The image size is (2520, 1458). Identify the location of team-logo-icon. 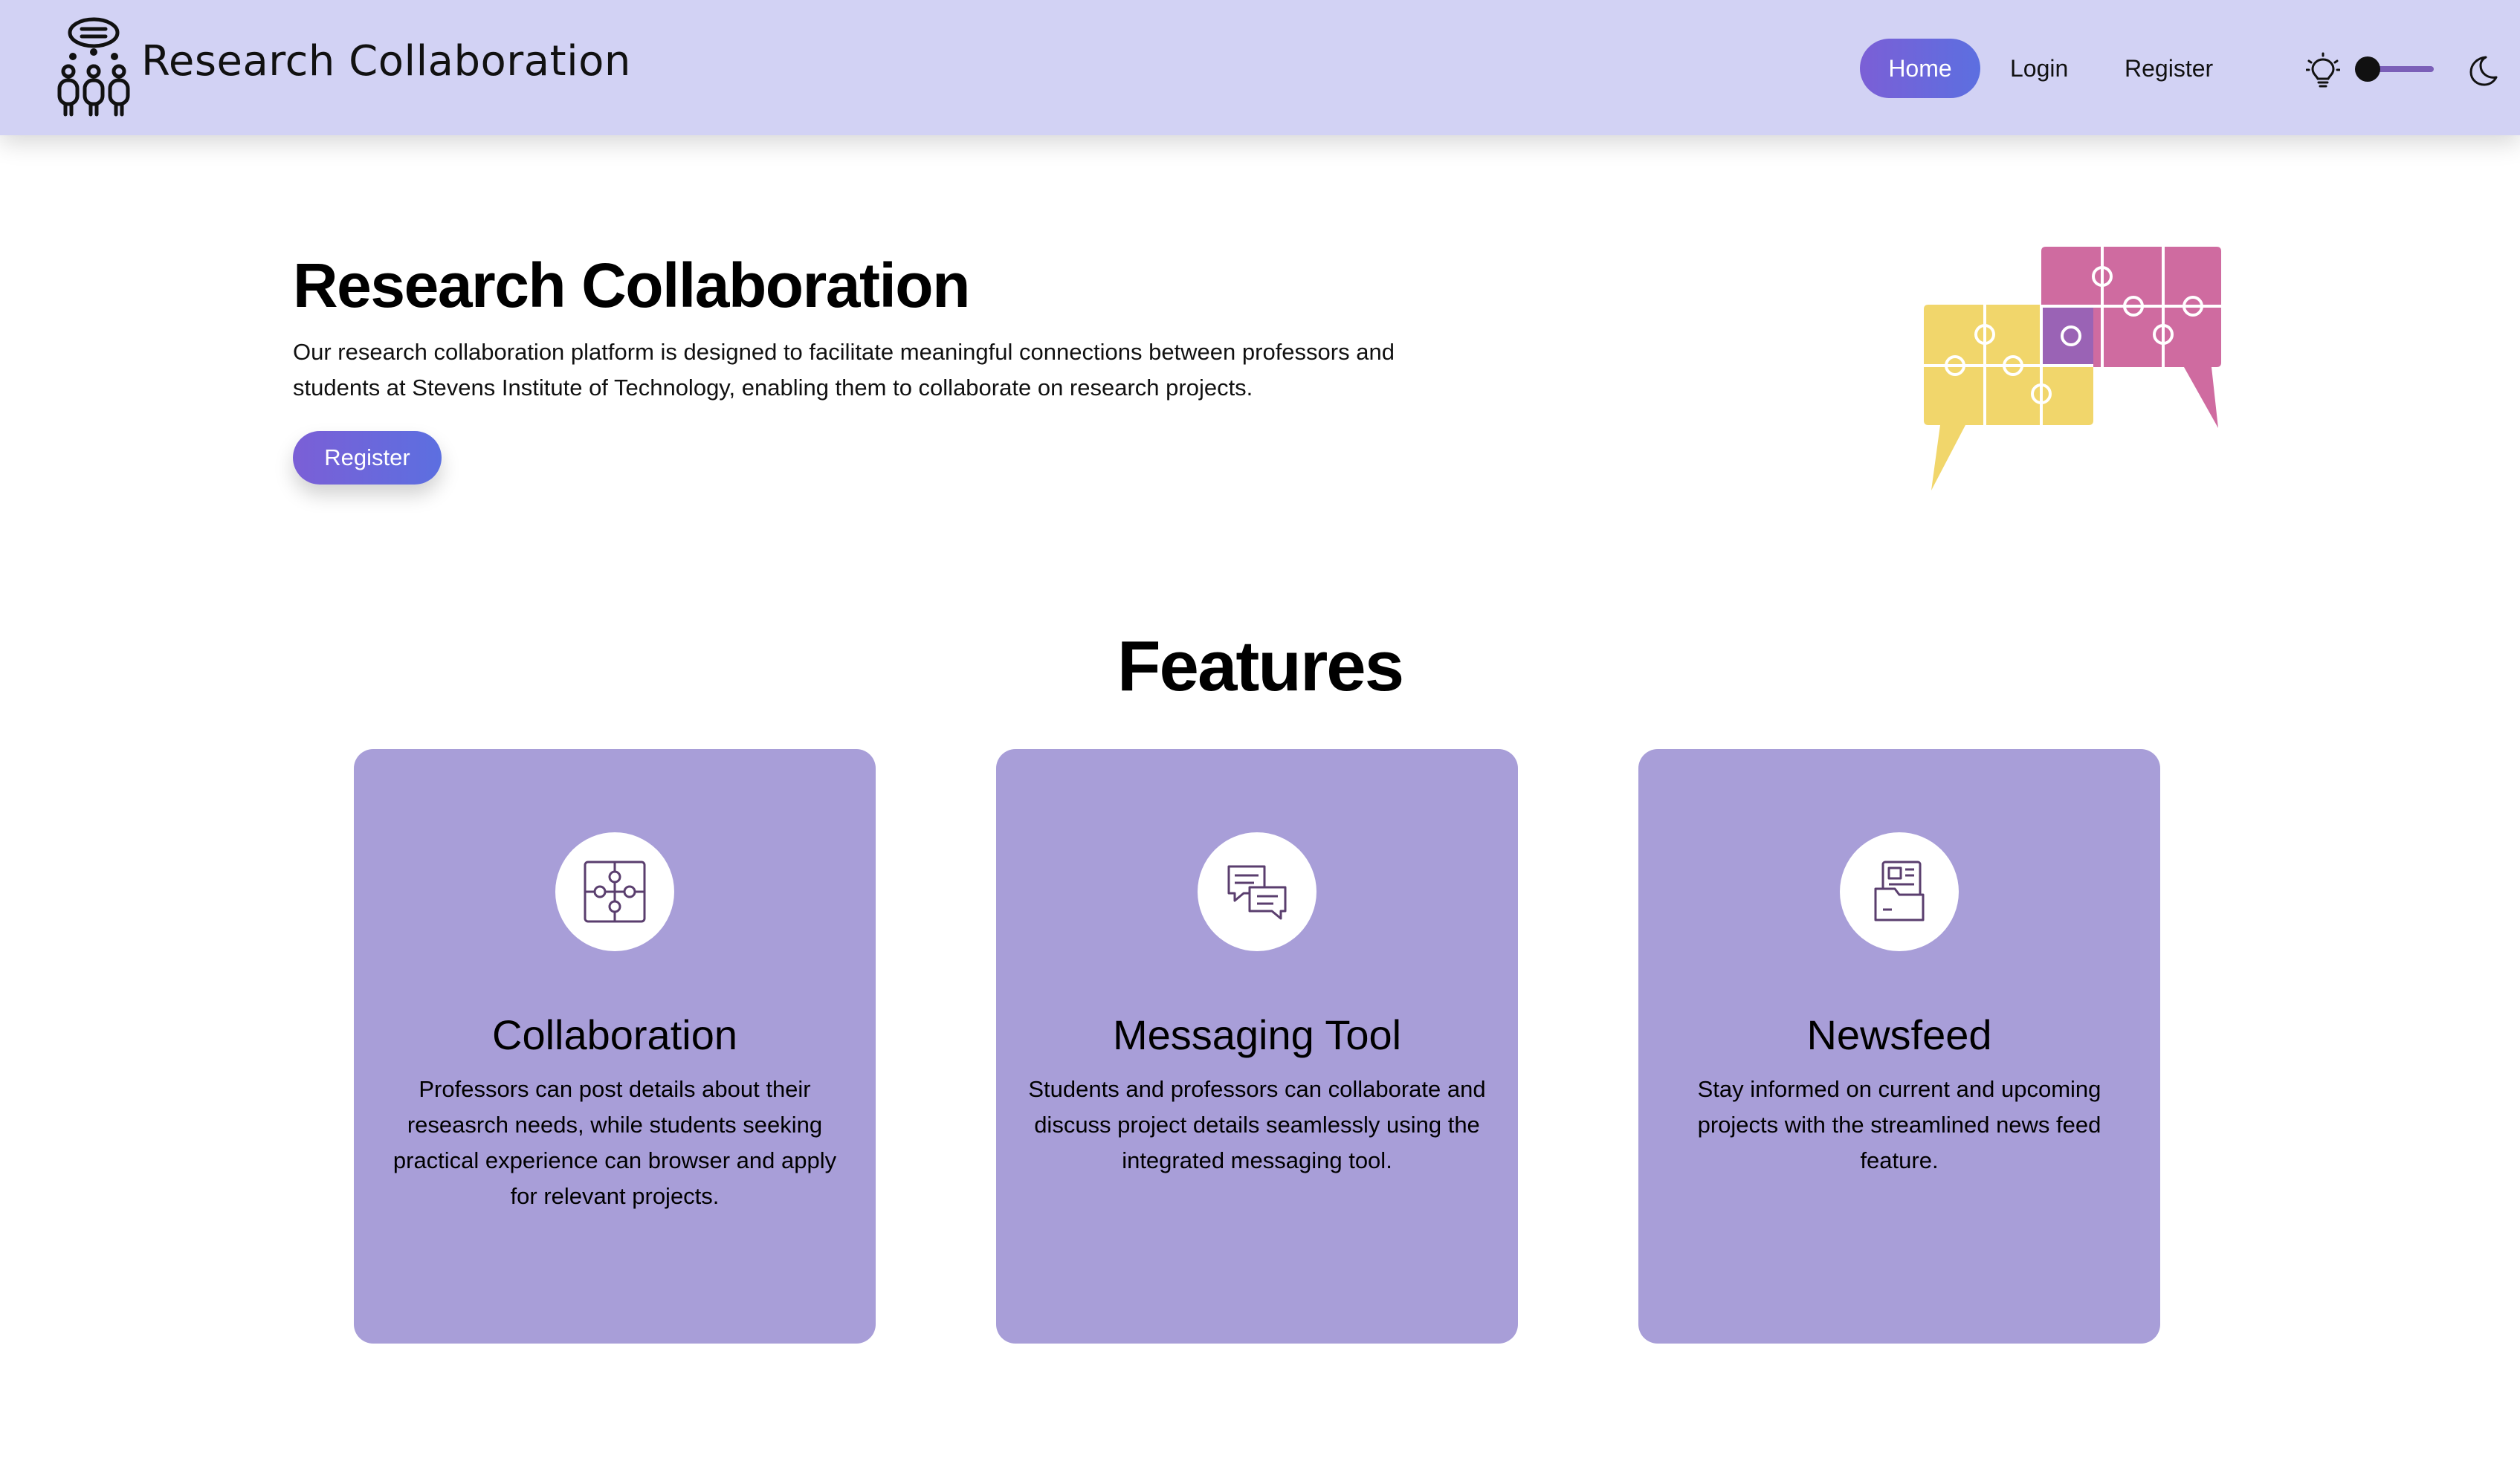
(94, 66).